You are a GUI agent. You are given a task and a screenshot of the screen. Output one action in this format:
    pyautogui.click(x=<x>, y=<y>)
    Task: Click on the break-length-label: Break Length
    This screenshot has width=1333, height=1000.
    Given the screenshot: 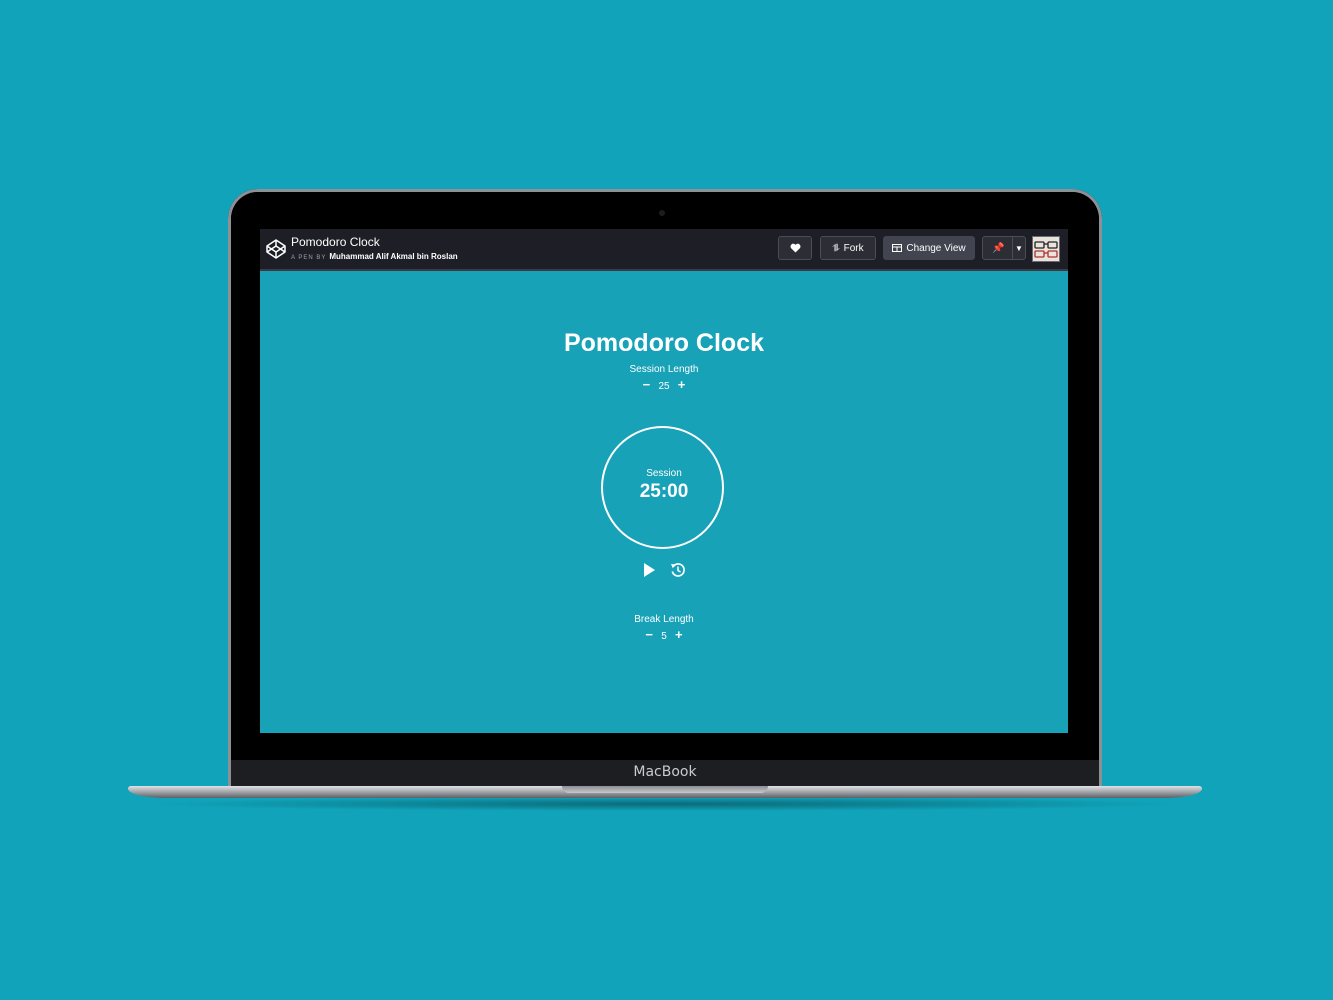 What is the action you would take?
    pyautogui.click(x=664, y=619)
    